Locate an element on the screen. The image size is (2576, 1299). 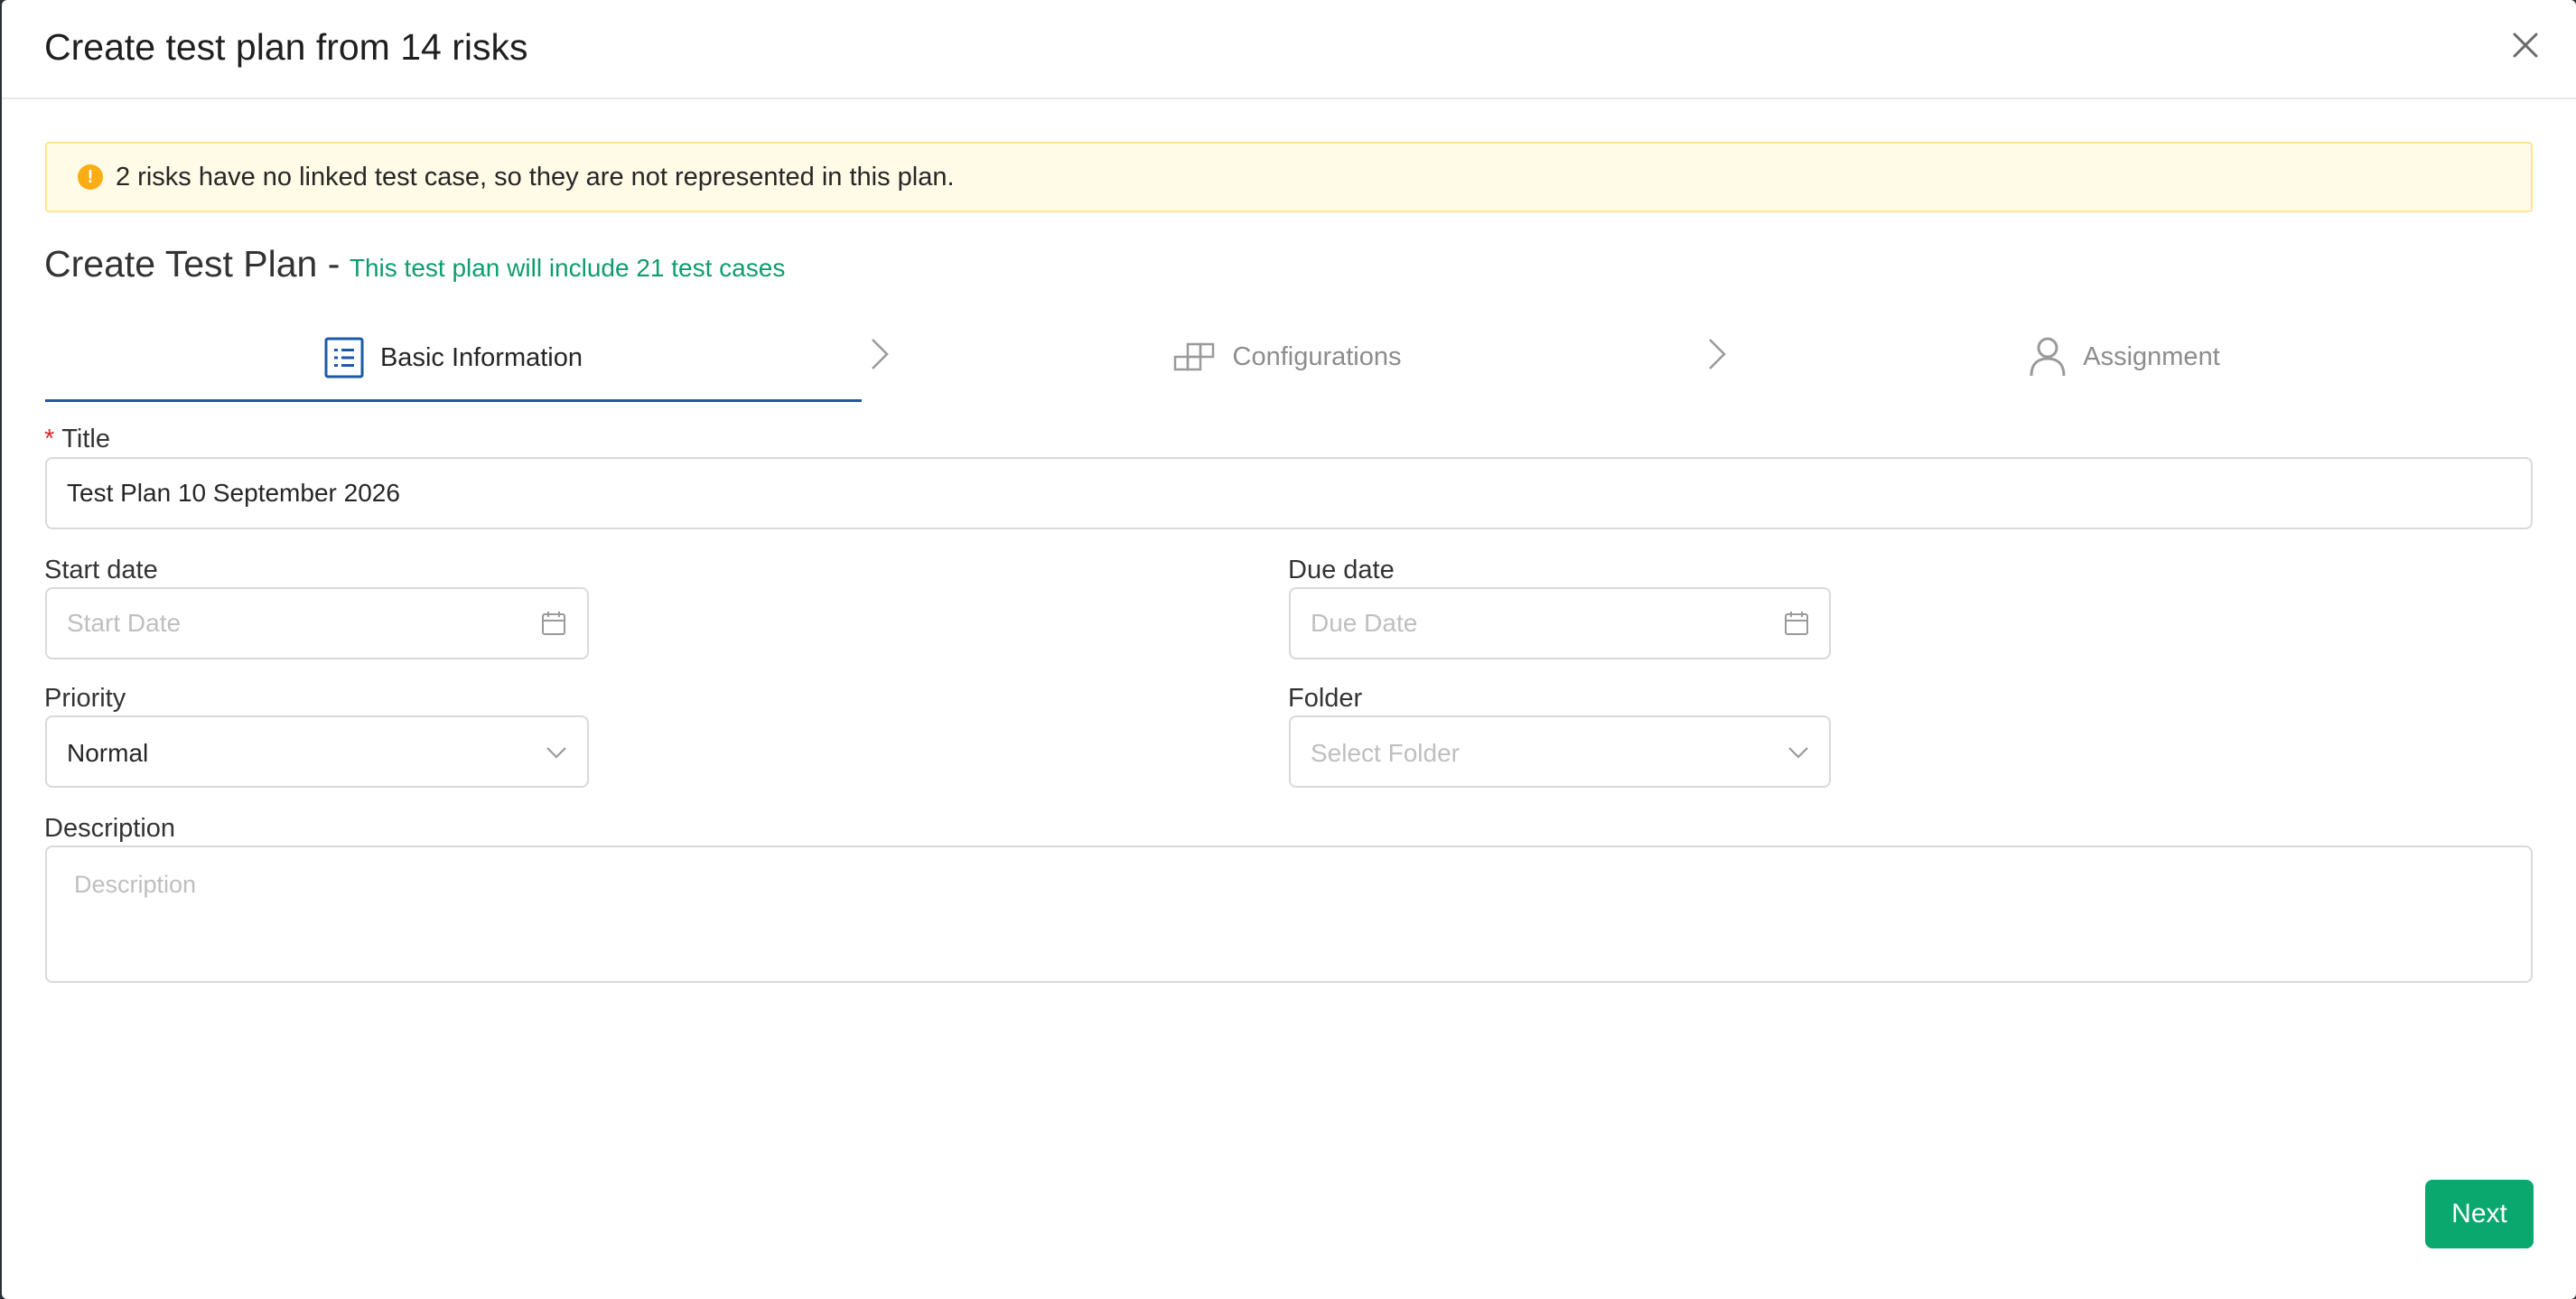
required-mark: * is located at coordinates (49, 439).